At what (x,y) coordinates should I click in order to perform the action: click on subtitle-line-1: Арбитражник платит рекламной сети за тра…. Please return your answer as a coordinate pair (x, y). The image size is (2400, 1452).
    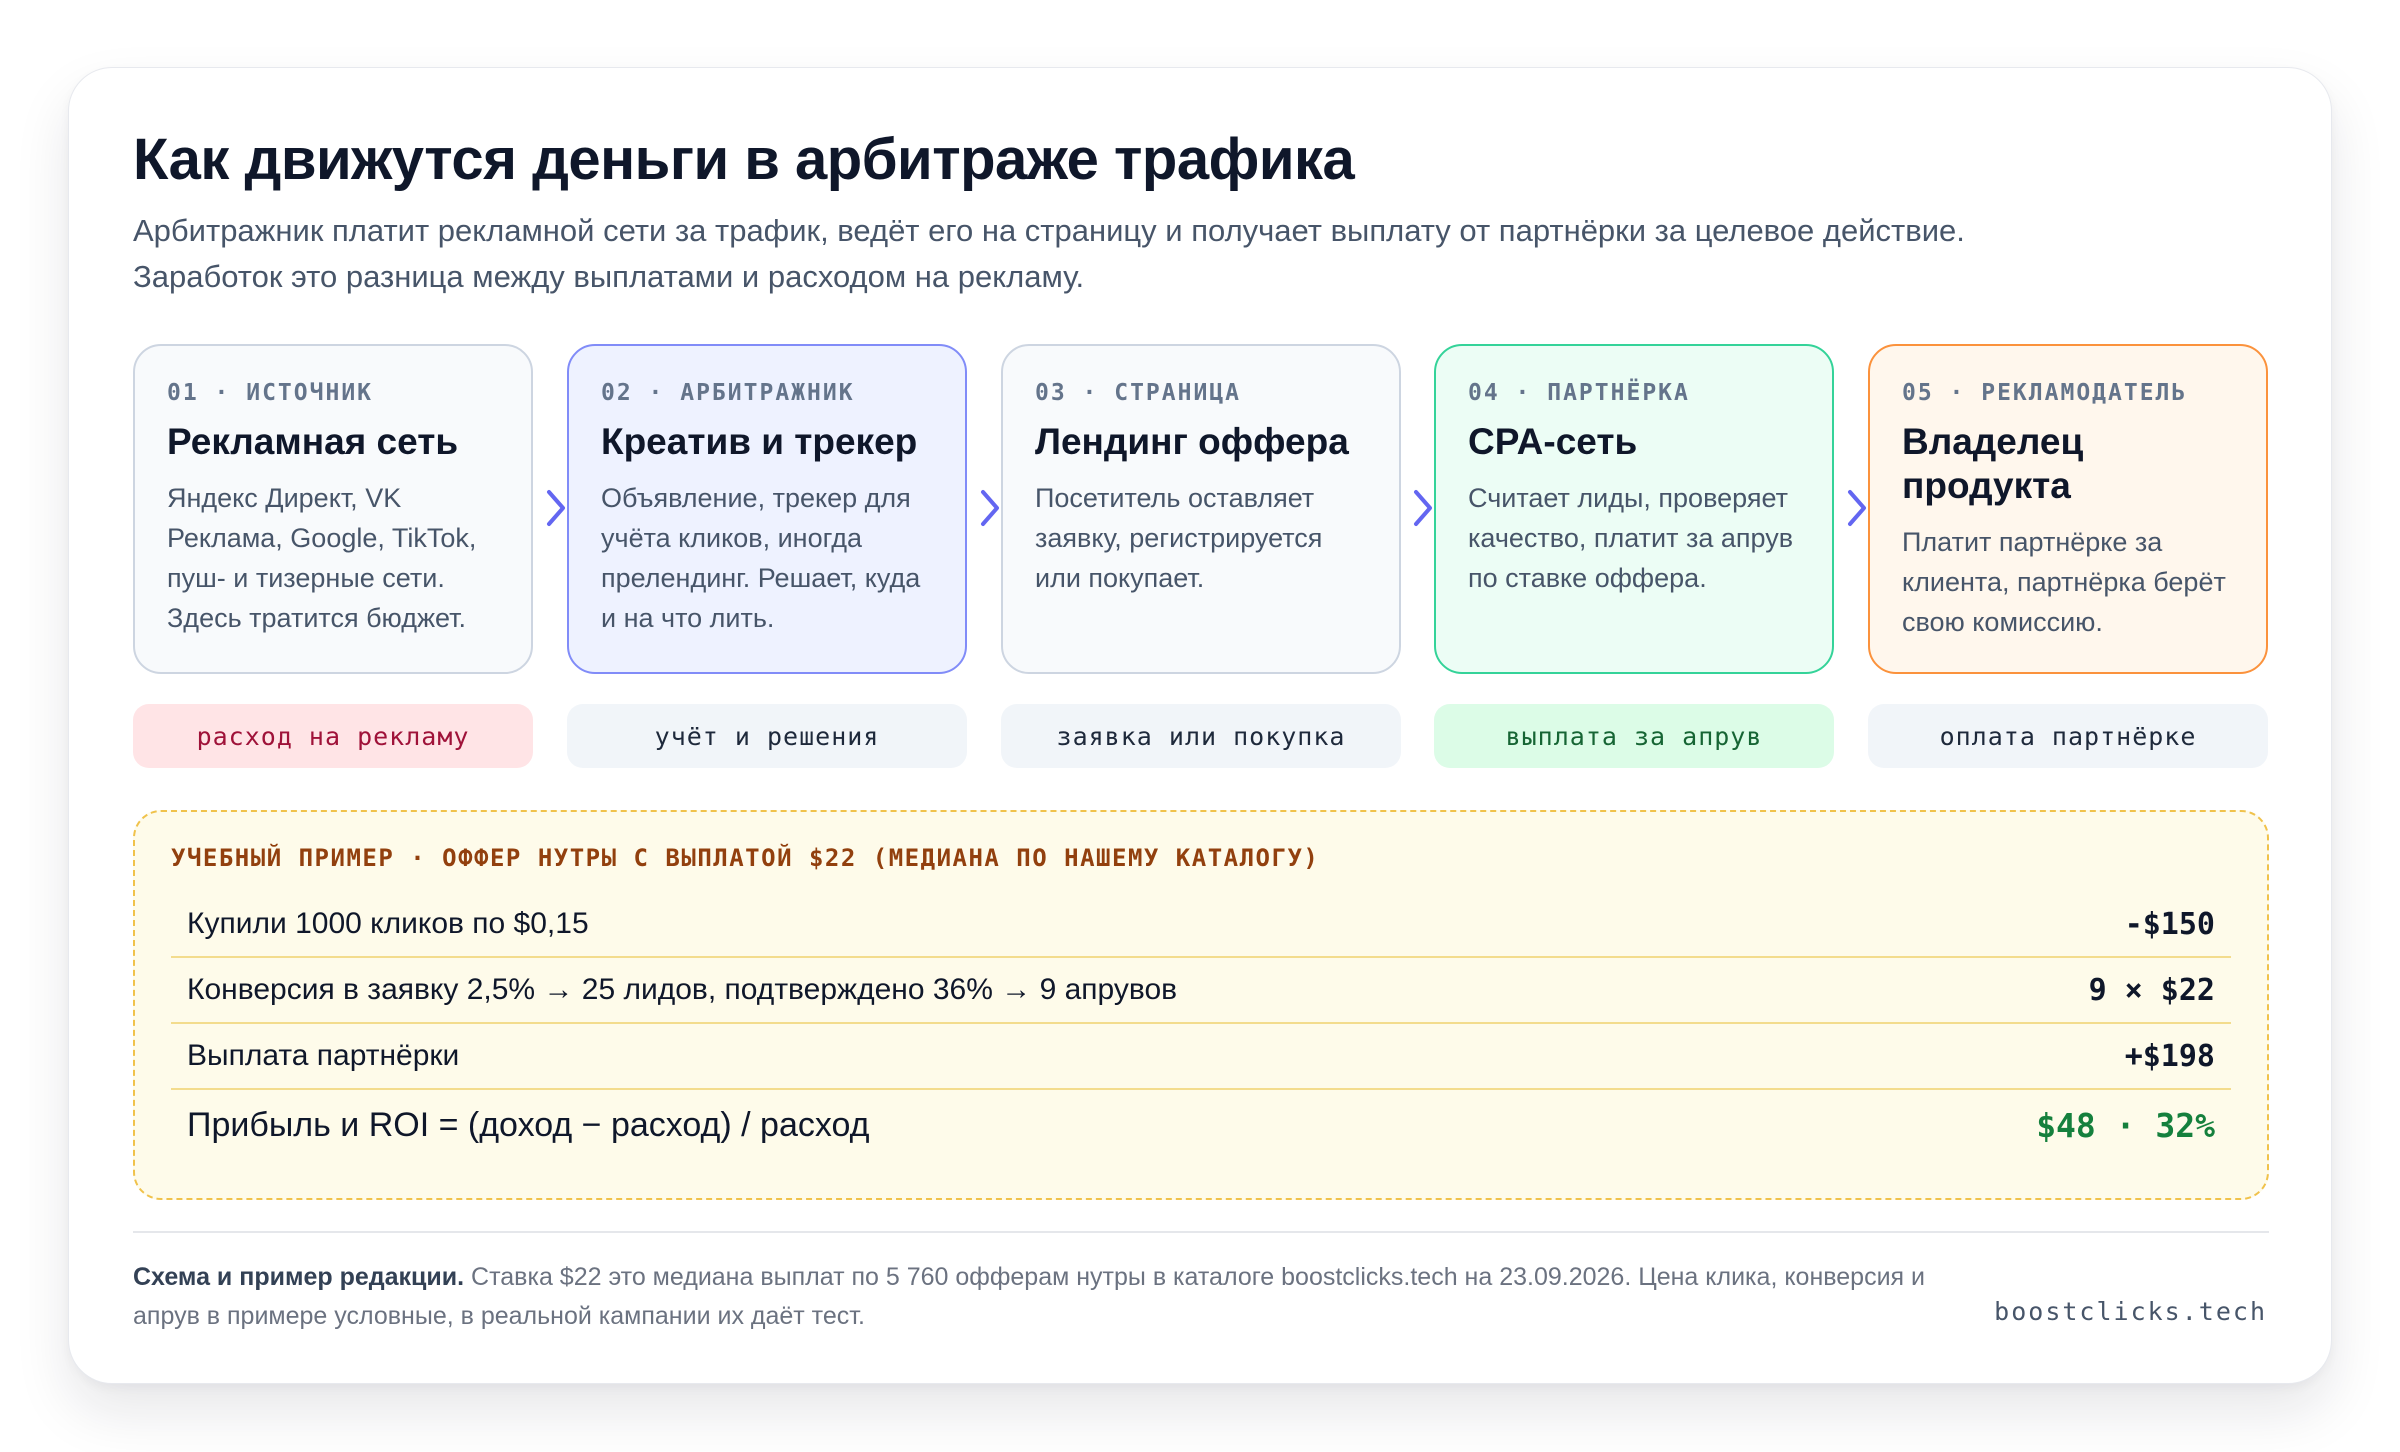
    Looking at the image, I should click on (1049, 230).